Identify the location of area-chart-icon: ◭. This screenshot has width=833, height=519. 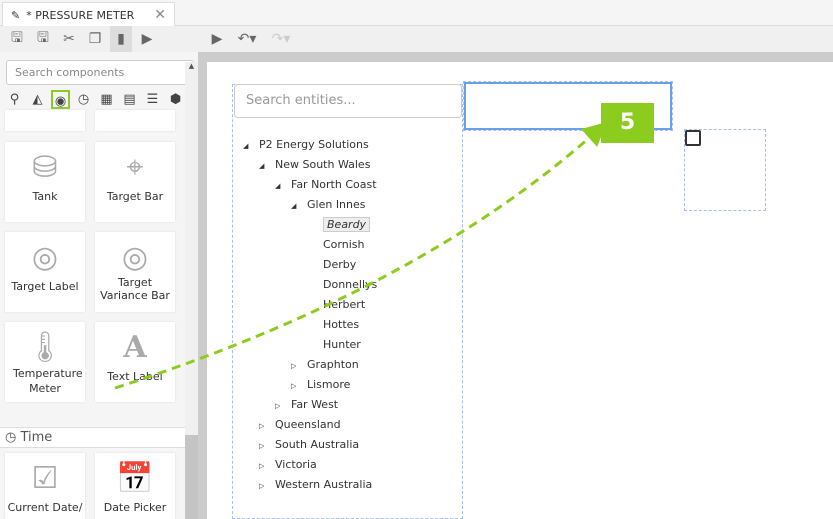
(37, 99).